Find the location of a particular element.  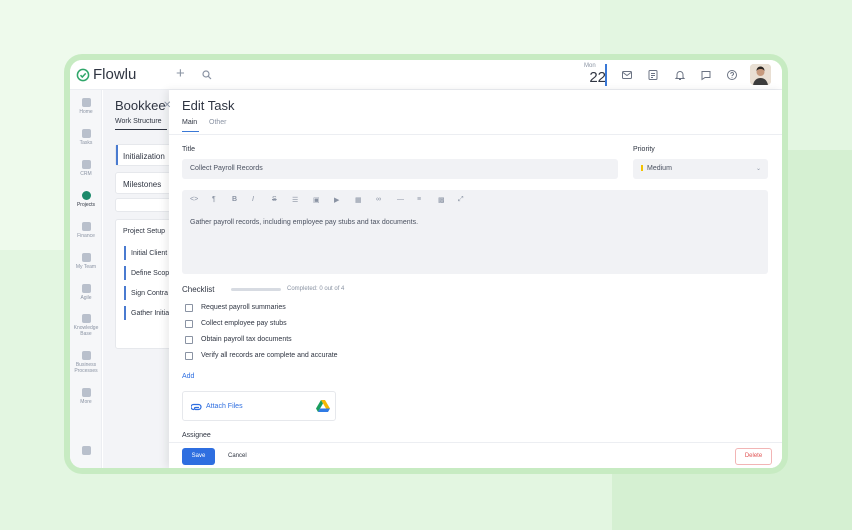

nav-agile: Agile is located at coordinates (86, 292).